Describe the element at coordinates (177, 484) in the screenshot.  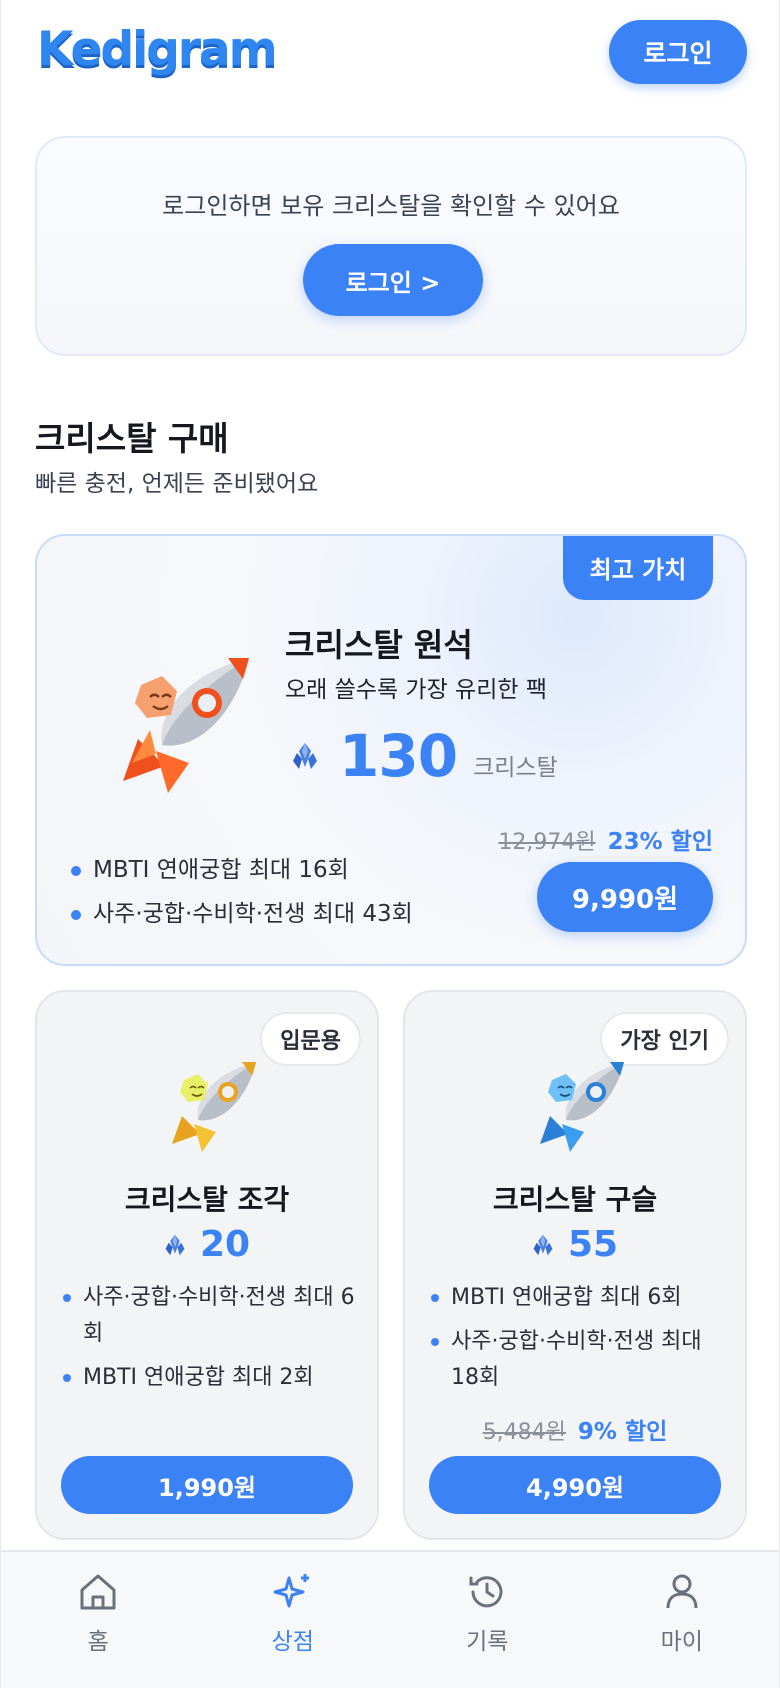
I see `section-subtitle: 빠른 충전, 언제든 준비됐어요` at that location.